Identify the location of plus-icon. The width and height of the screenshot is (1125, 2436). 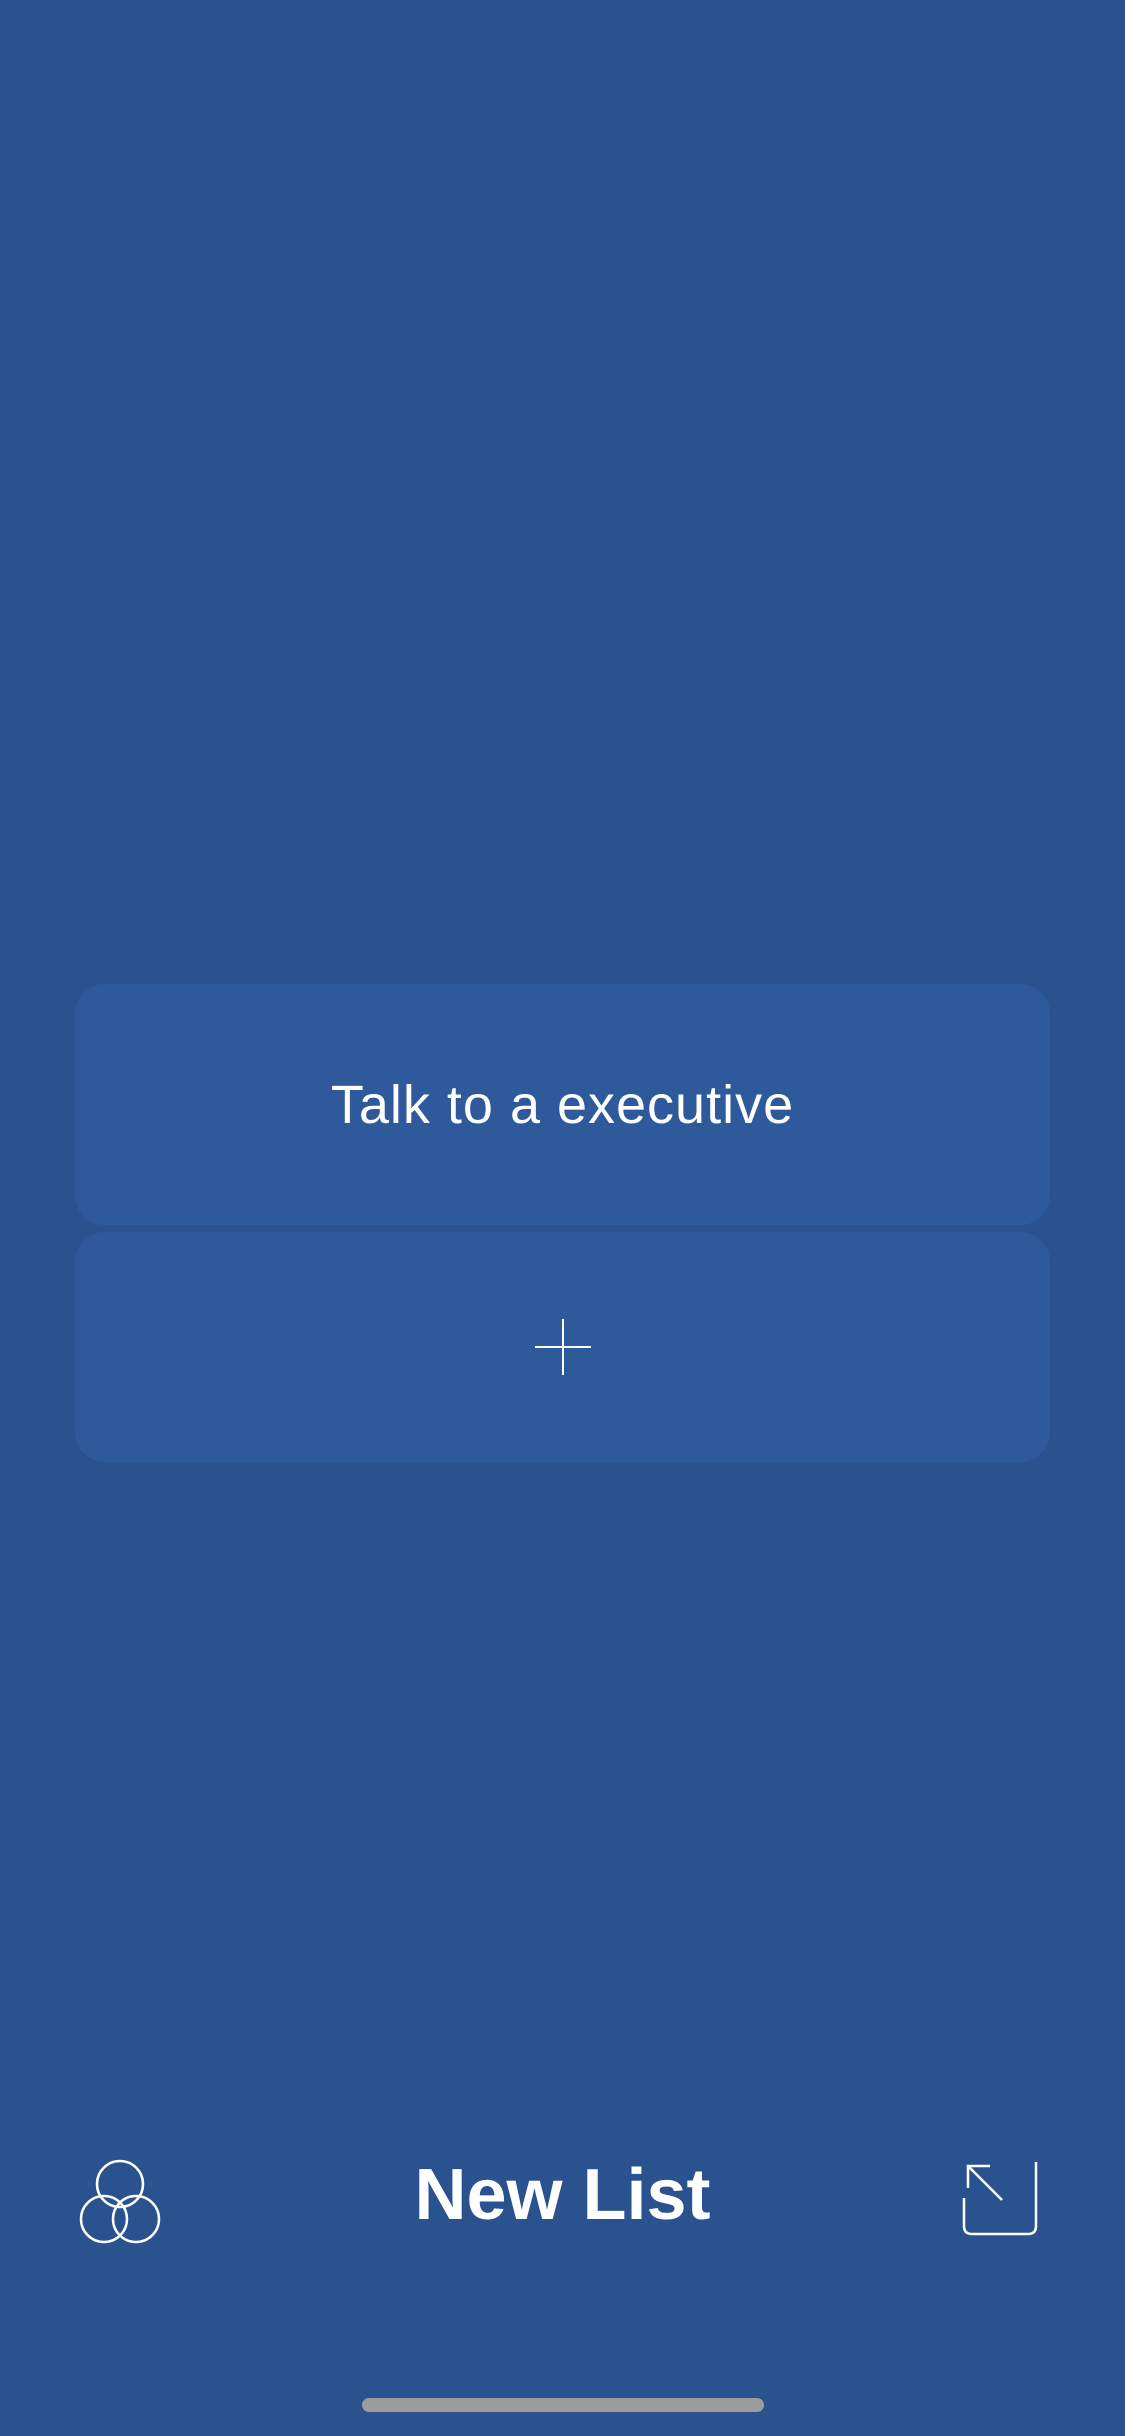
(562, 1347).